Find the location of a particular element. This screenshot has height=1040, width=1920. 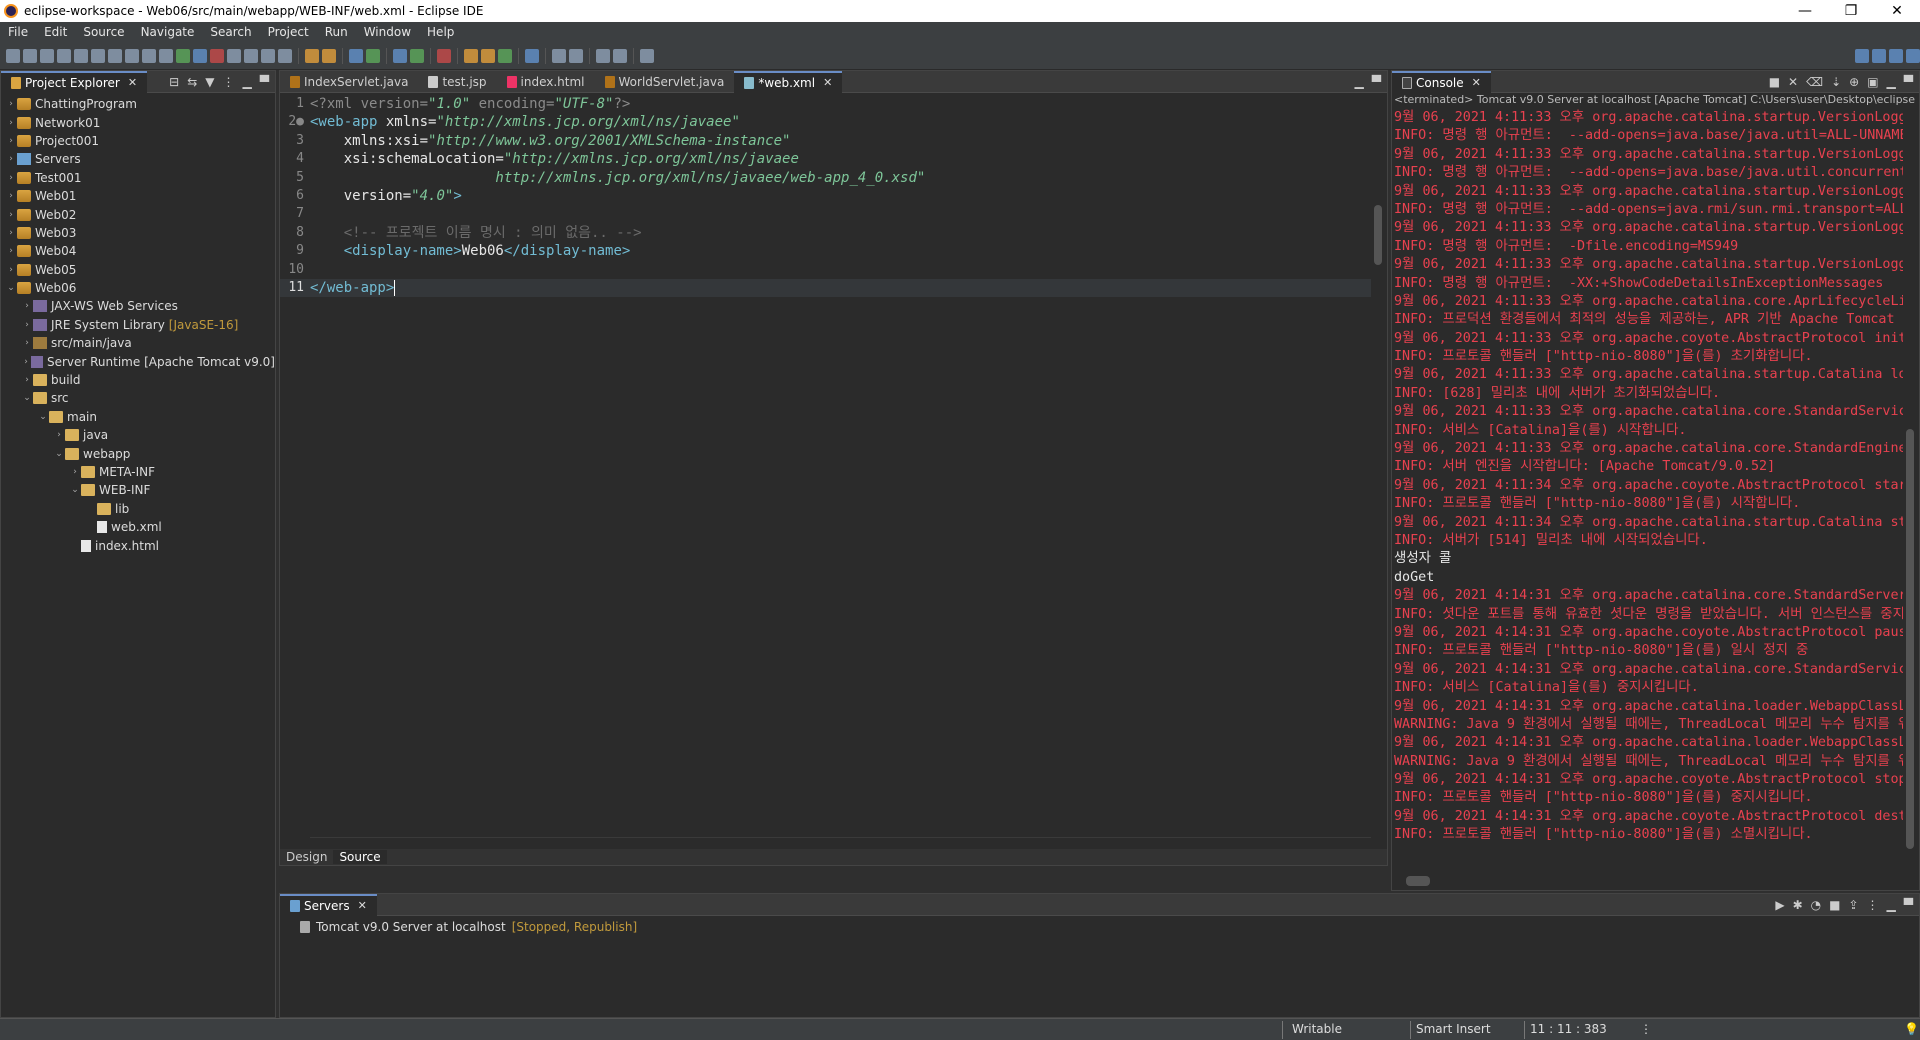

stop-server-icon: ■ is located at coordinates (1834, 905).